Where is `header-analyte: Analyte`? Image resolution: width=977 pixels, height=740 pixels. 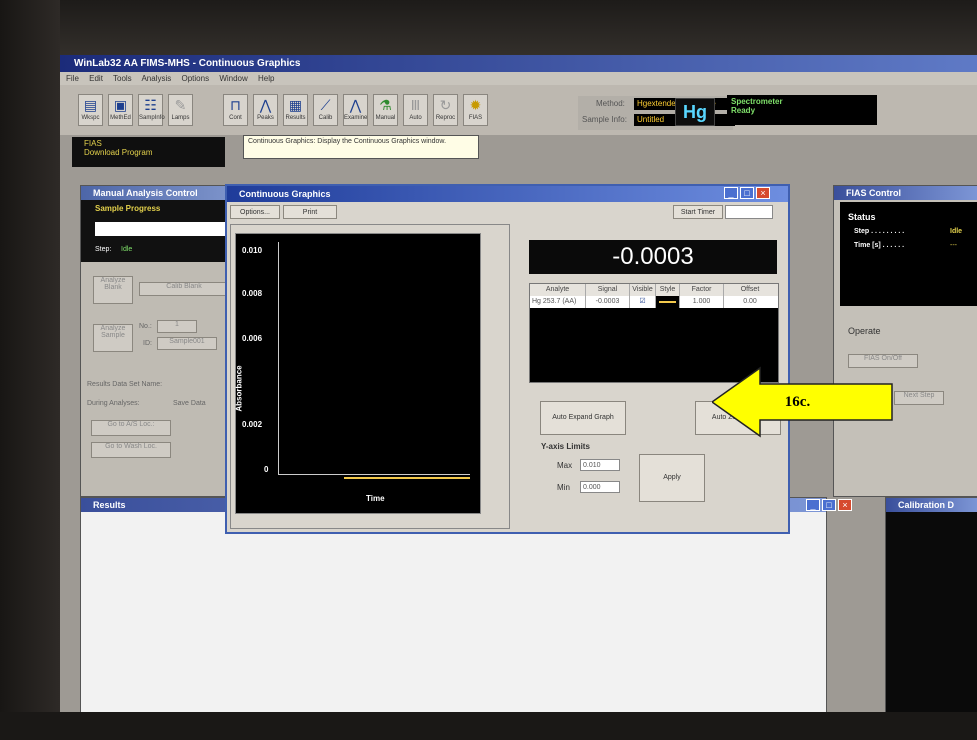
header-analyte: Analyte is located at coordinates (558, 290).